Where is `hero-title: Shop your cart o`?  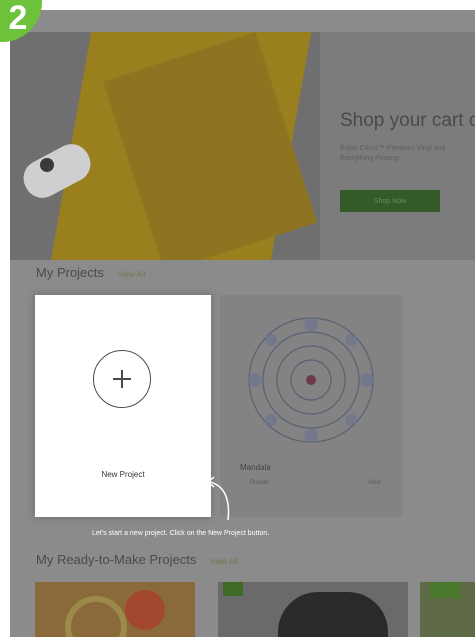
hero-title: Shop your cart o is located at coordinates (407, 120).